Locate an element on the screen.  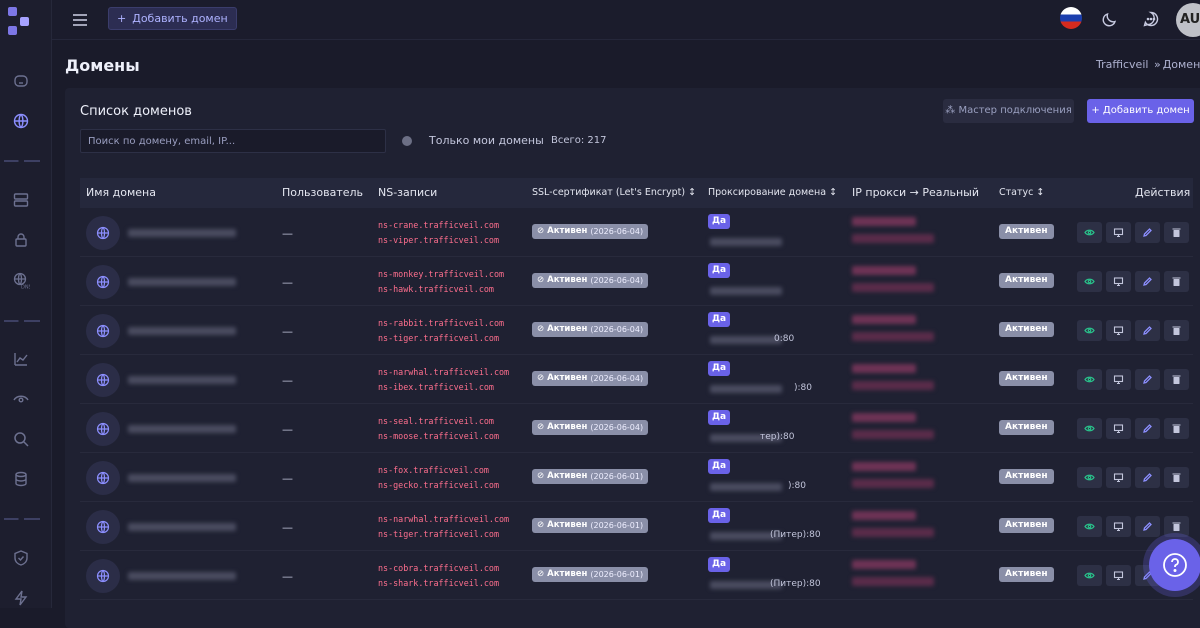
shield-icon is located at coordinates (21, 558).